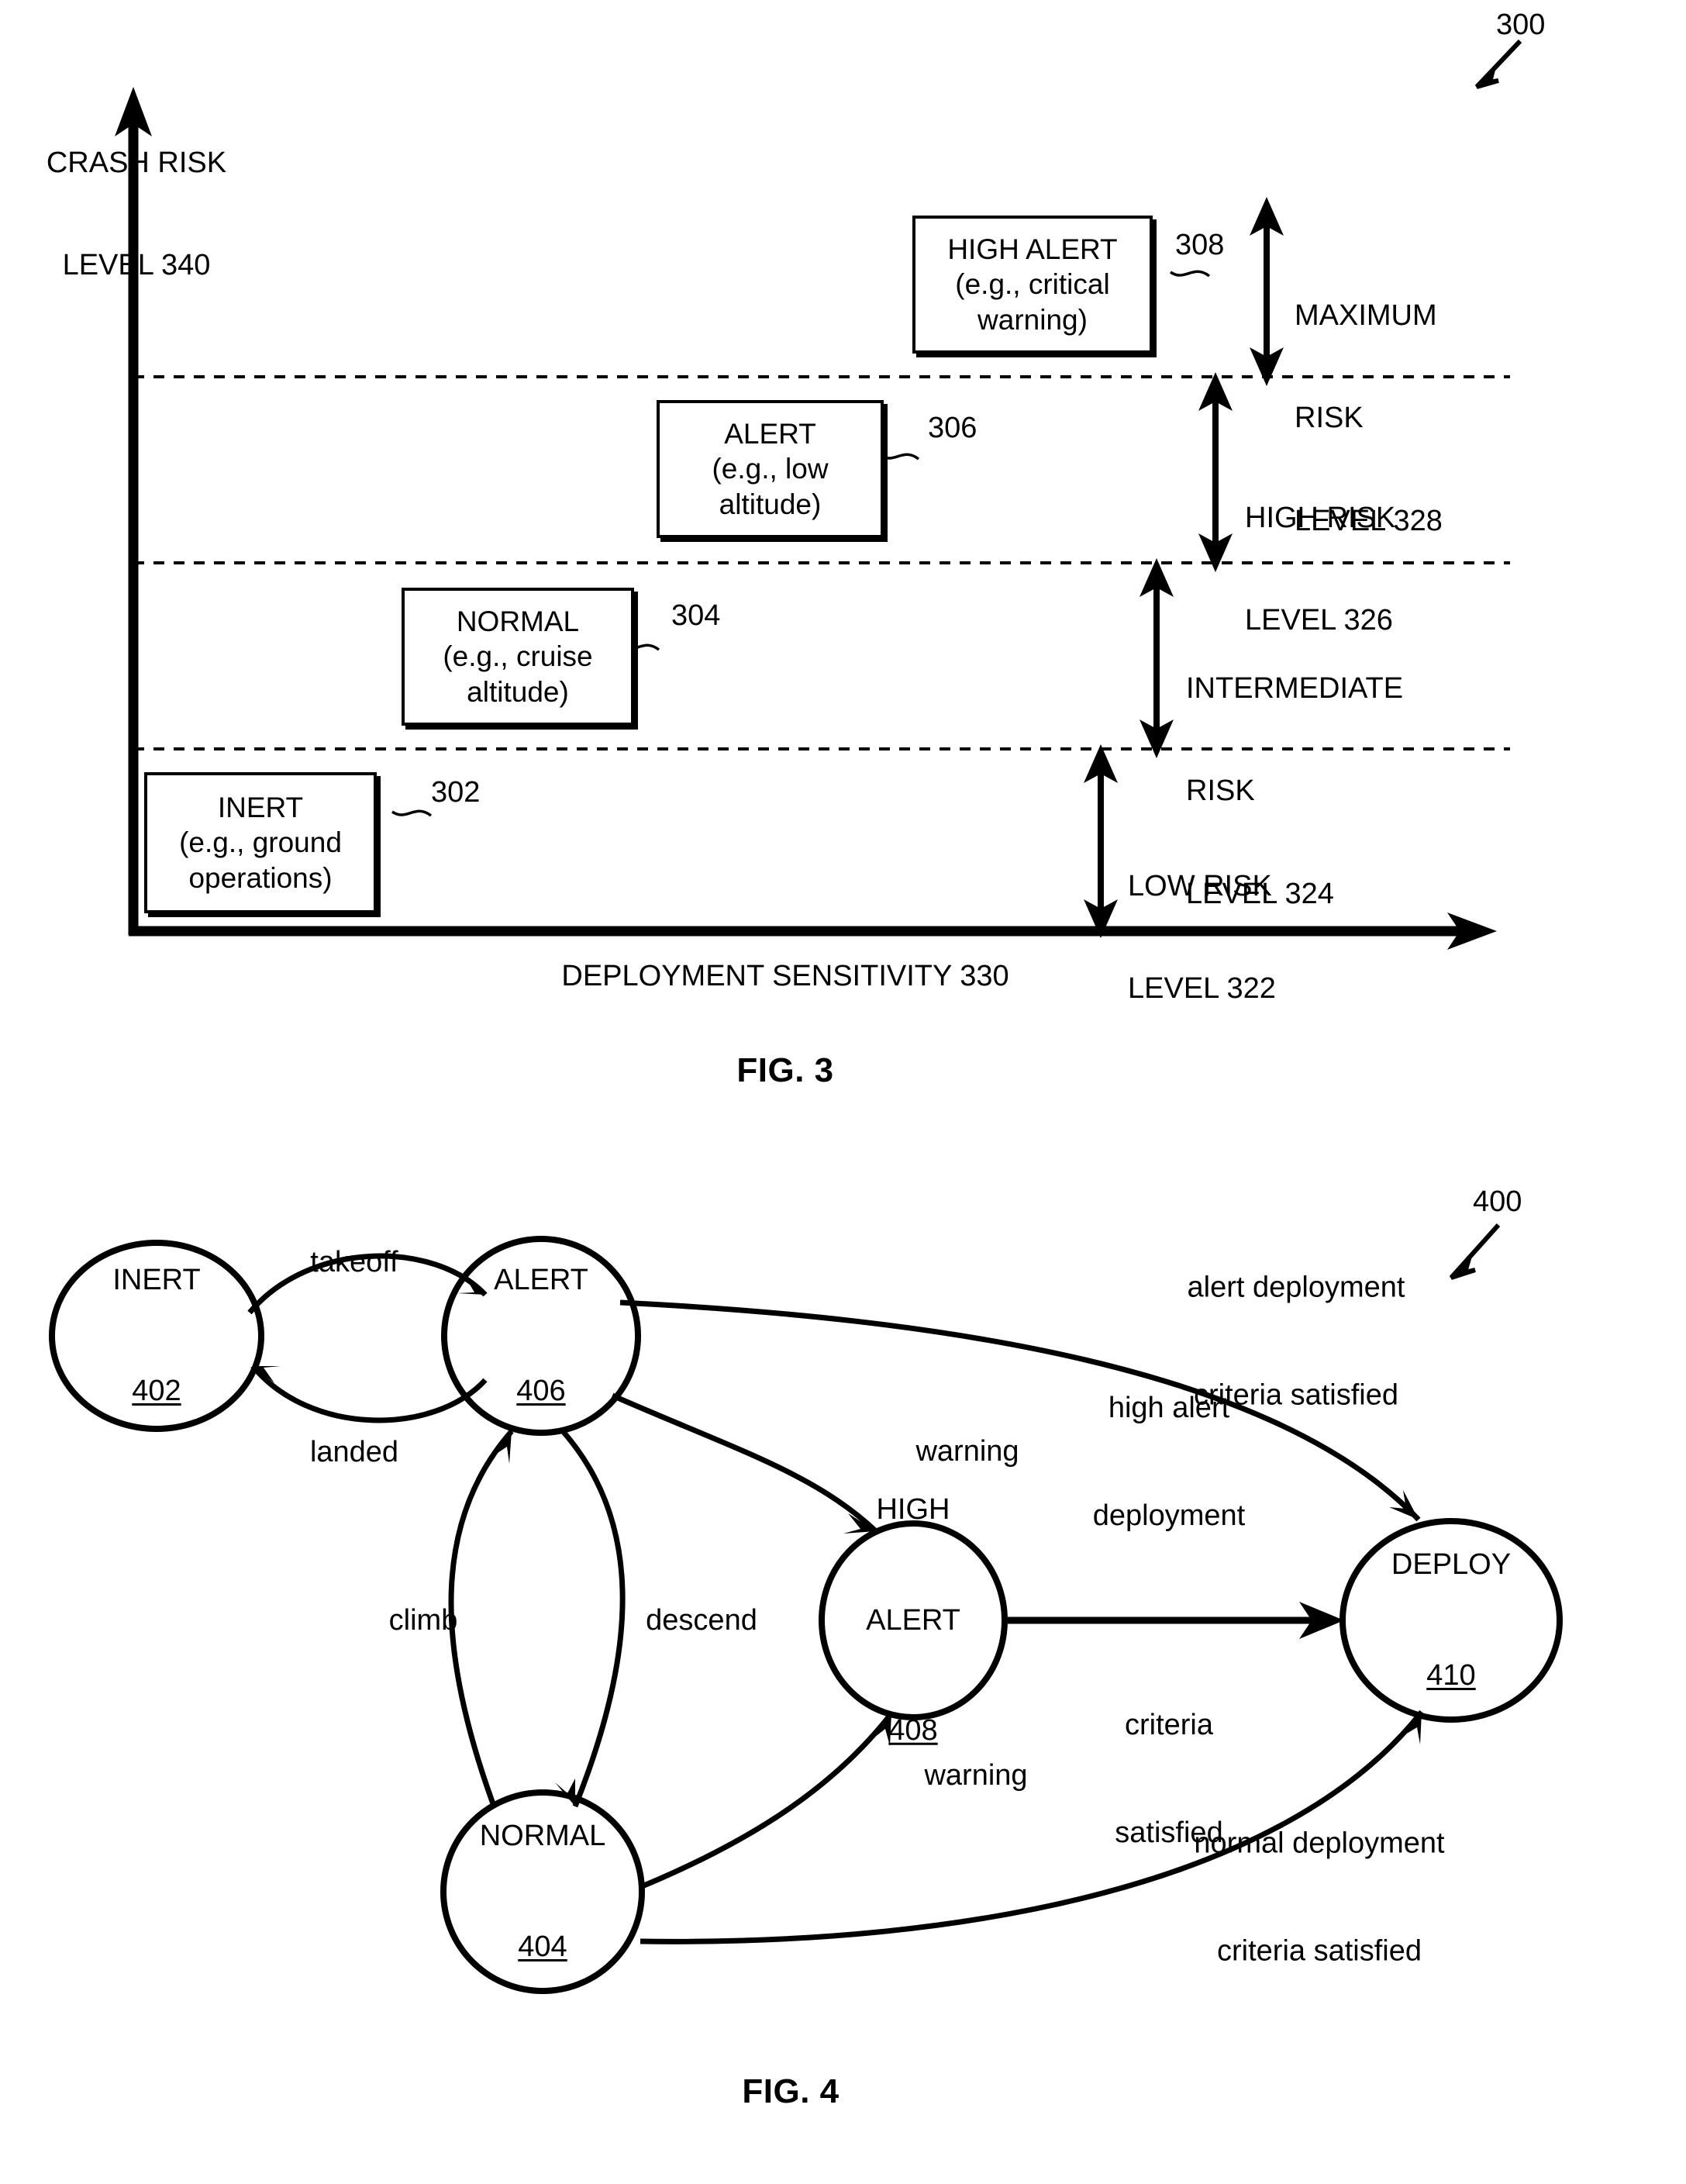  What do you see at coordinates (354, 1452) in the screenshot?
I see `figure4-edge-label-landed: landed` at bounding box center [354, 1452].